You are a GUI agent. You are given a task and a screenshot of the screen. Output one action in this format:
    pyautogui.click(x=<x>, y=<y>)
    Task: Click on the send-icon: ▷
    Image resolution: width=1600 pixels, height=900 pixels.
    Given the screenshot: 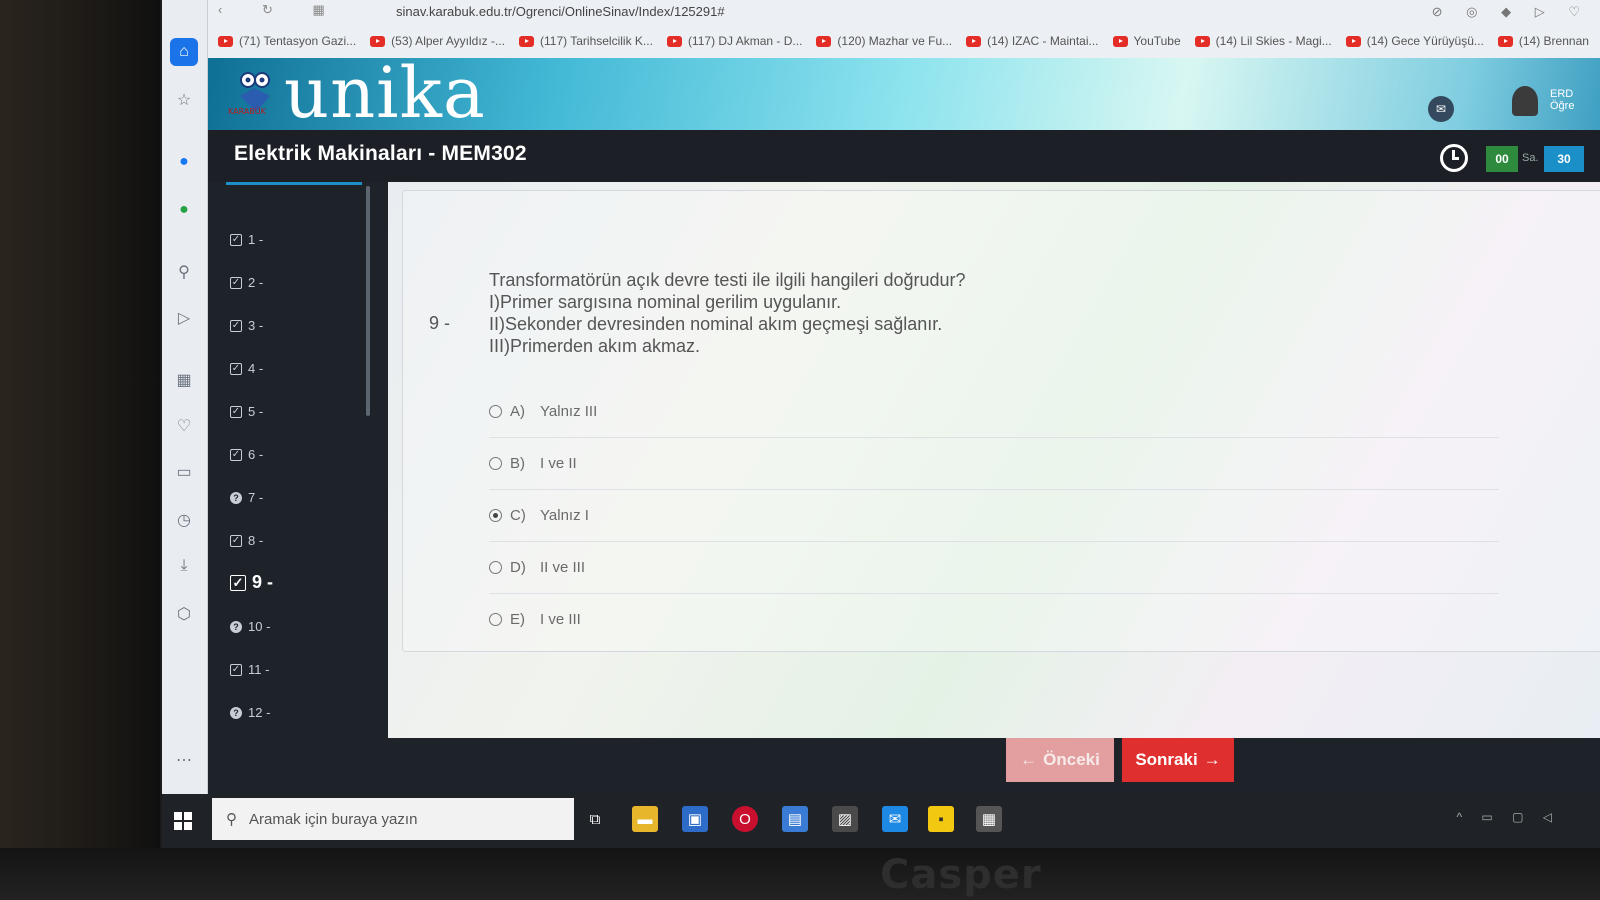 What is the action you would take?
    pyautogui.click(x=184, y=318)
    